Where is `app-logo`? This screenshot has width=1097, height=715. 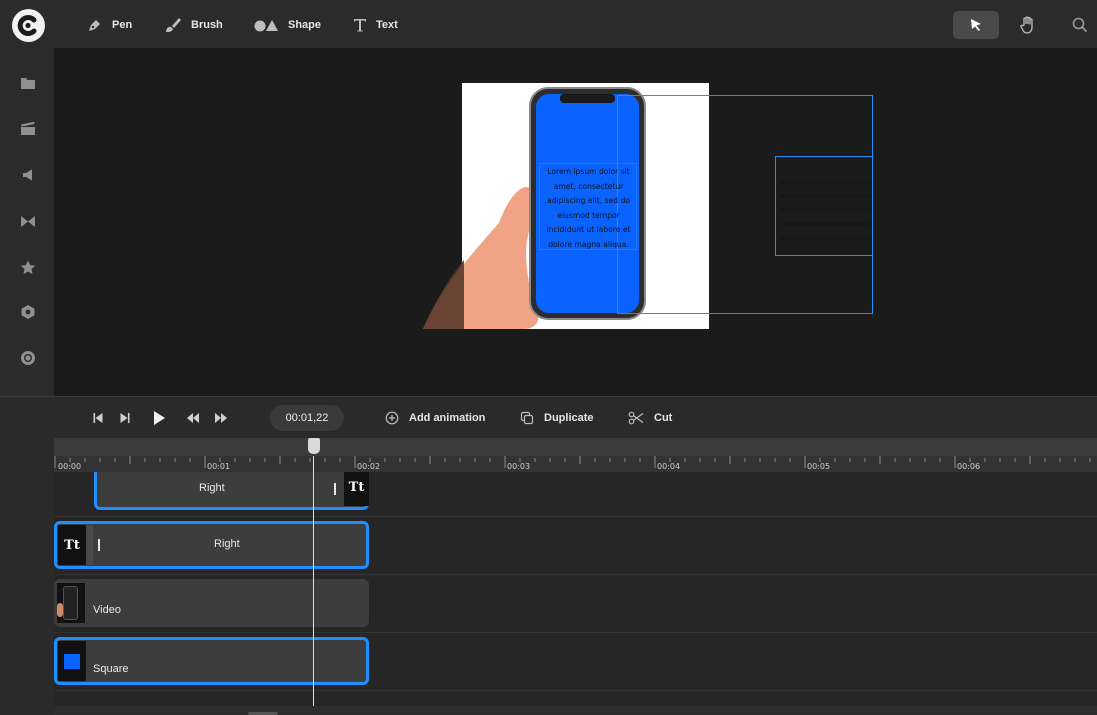 app-logo is located at coordinates (28, 25).